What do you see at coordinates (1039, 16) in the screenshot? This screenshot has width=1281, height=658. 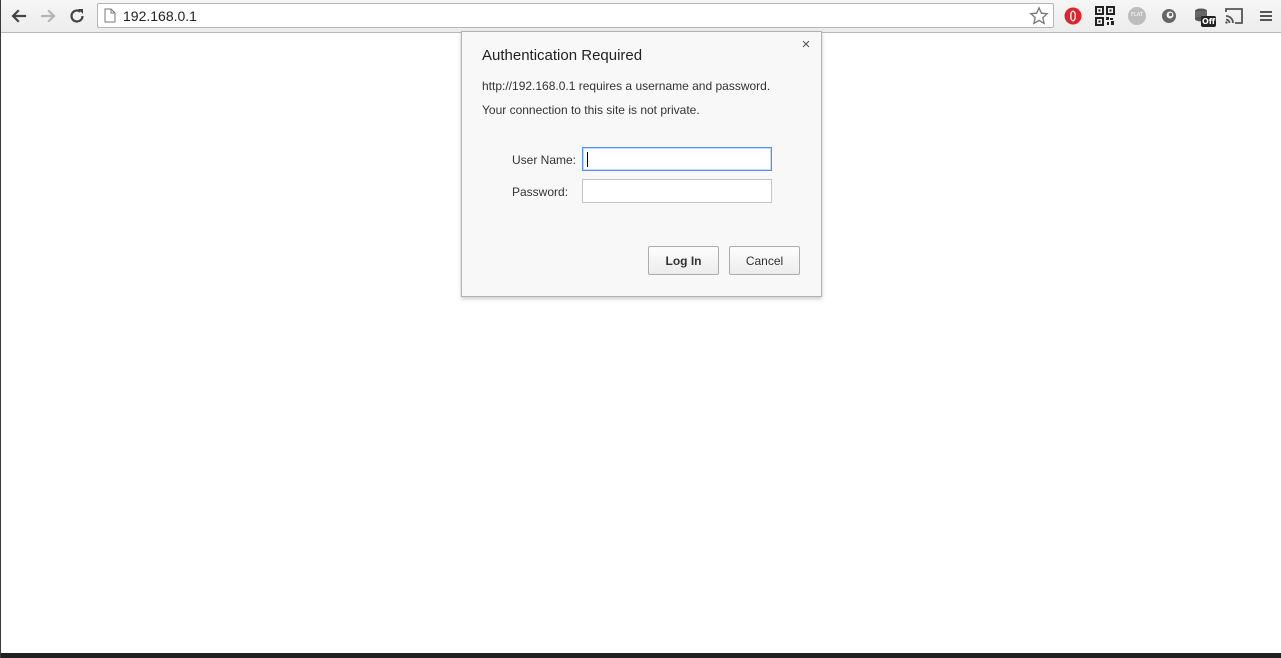 I see `star-icon` at bounding box center [1039, 16].